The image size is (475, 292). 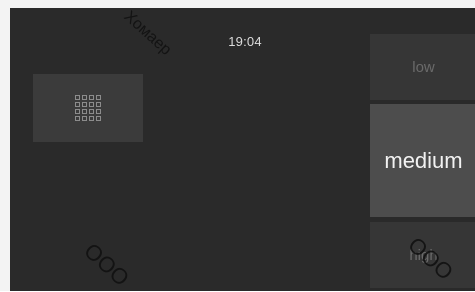 I want to click on speed-high-button: high, so click(x=422, y=255).